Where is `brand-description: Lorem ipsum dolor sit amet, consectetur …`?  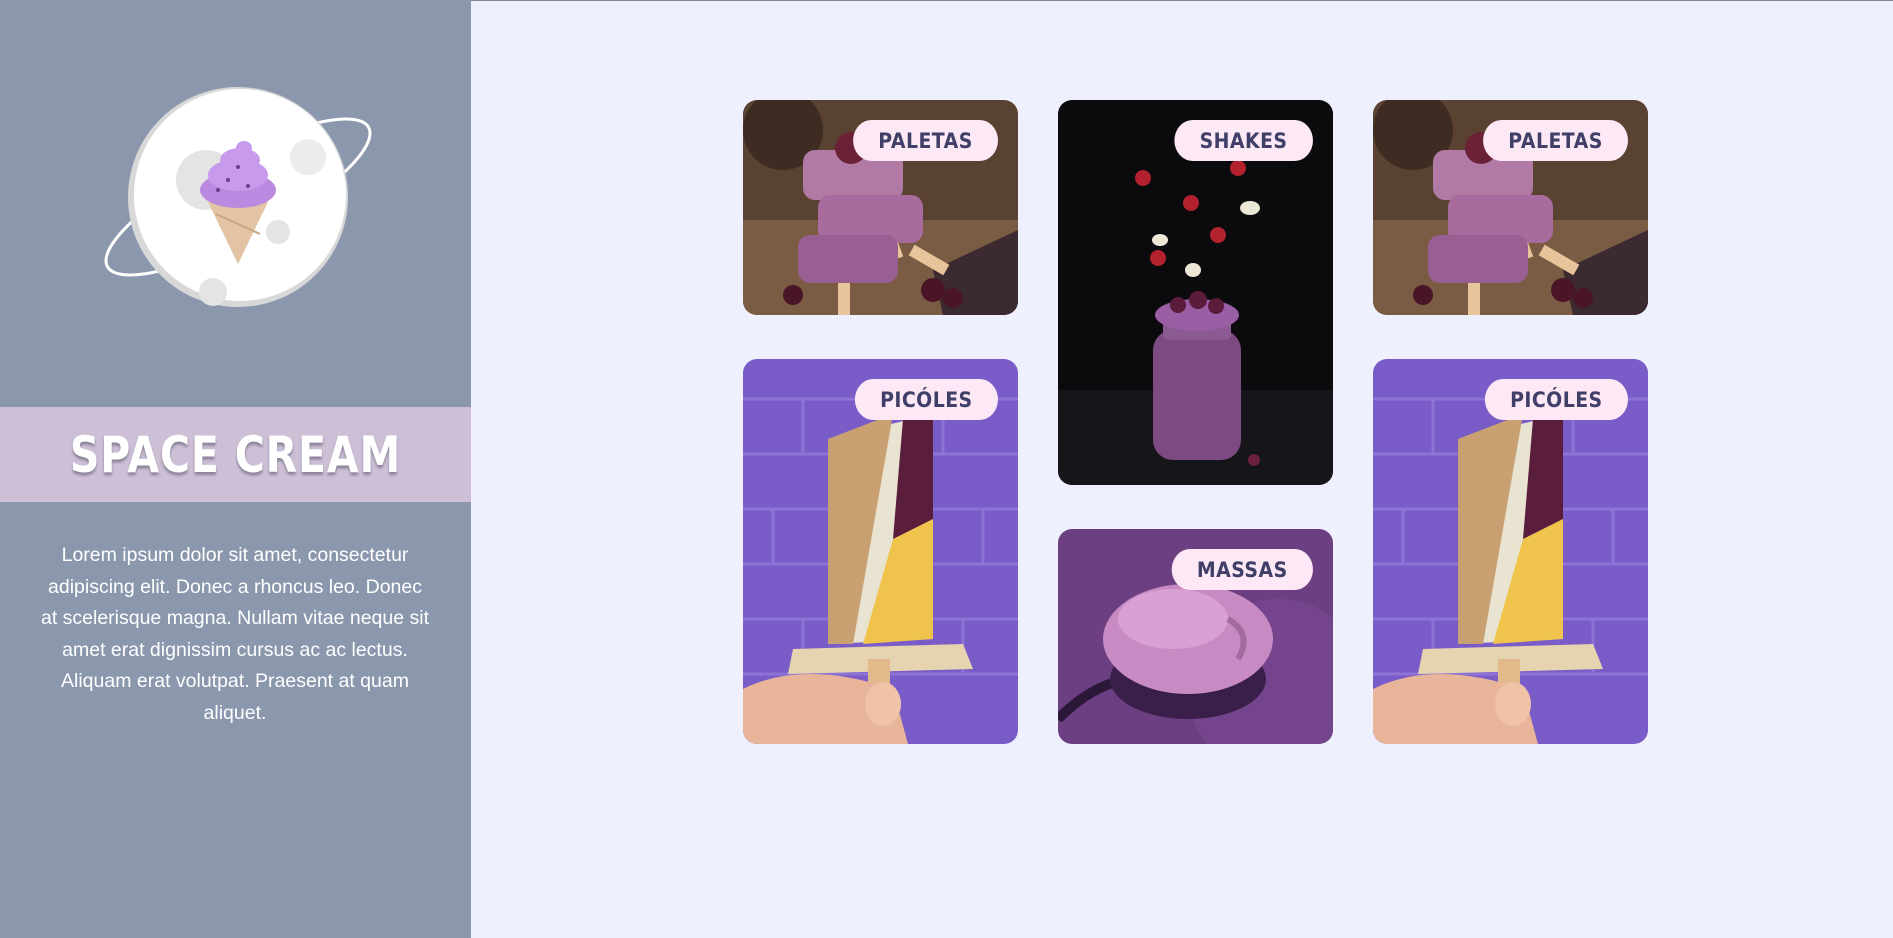 brand-description: Lorem ipsum dolor sit amet, consectetur … is located at coordinates (235, 634).